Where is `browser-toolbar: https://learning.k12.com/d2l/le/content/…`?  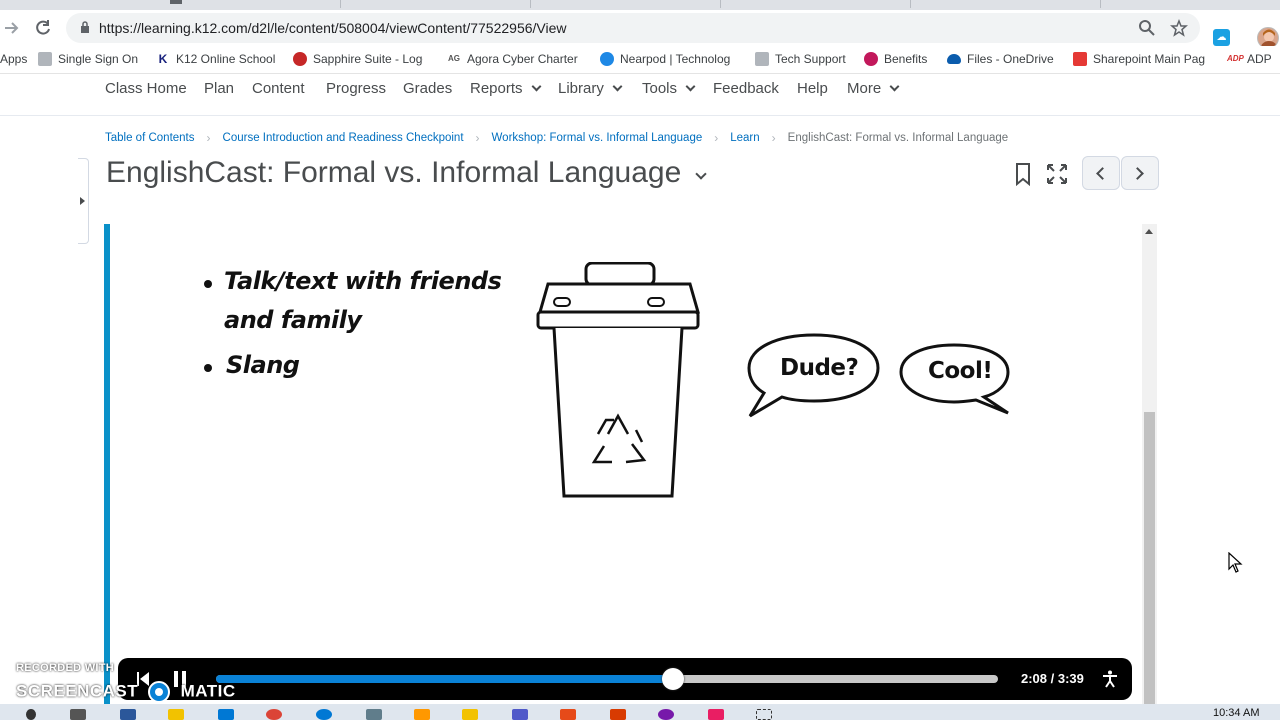 browser-toolbar: https://learning.k12.com/d2l/le/content/… is located at coordinates (640, 29).